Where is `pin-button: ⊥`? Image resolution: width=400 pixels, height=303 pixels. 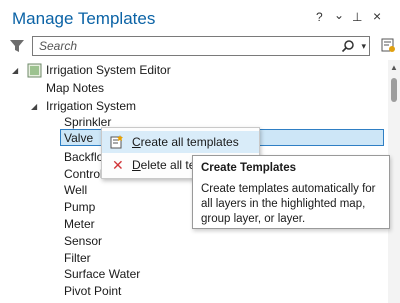
pin-button: ⊥ is located at coordinates (357, 17).